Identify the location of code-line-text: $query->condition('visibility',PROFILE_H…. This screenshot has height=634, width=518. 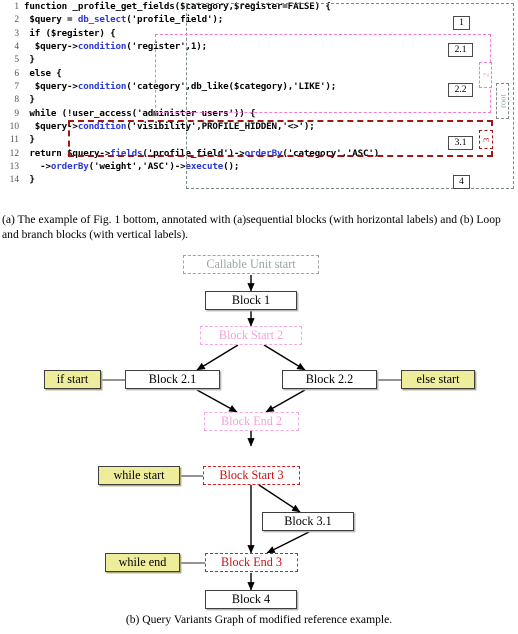
(167, 126).